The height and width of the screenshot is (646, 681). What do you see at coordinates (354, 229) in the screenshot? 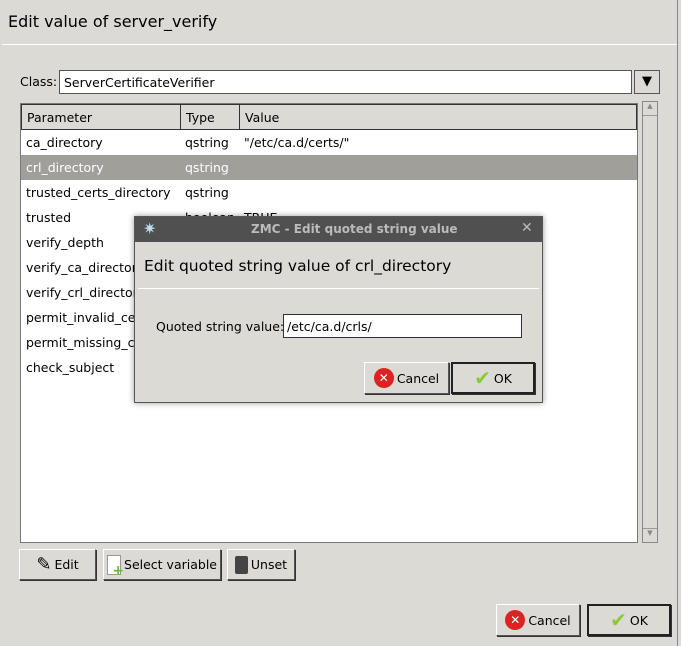
I see `dialog-title: ZMC - Edit quoted string value` at bounding box center [354, 229].